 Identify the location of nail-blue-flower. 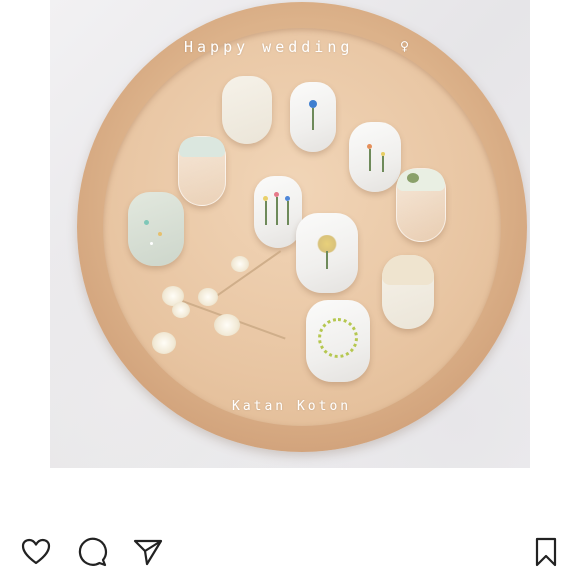
(313, 117).